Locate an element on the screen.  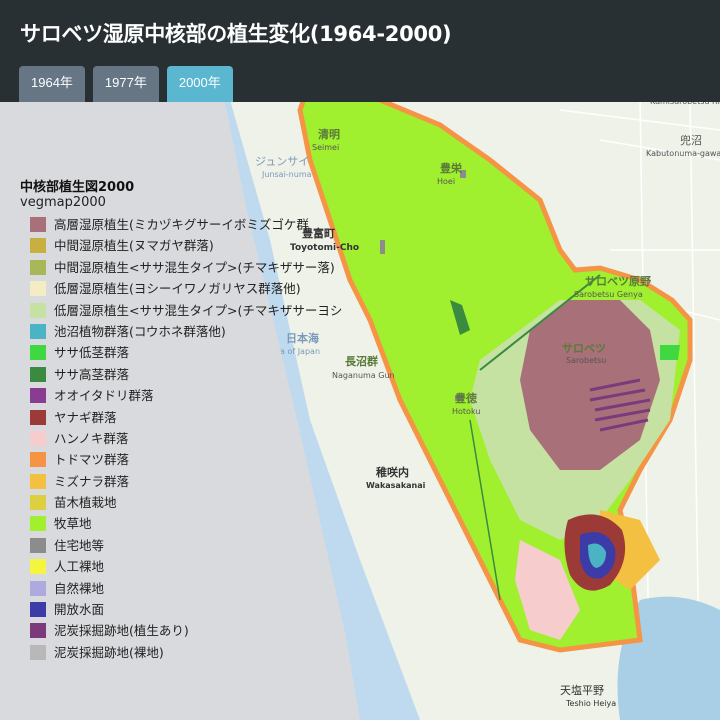
place-label-jp: サロベツ is located at coordinates (584, 348).